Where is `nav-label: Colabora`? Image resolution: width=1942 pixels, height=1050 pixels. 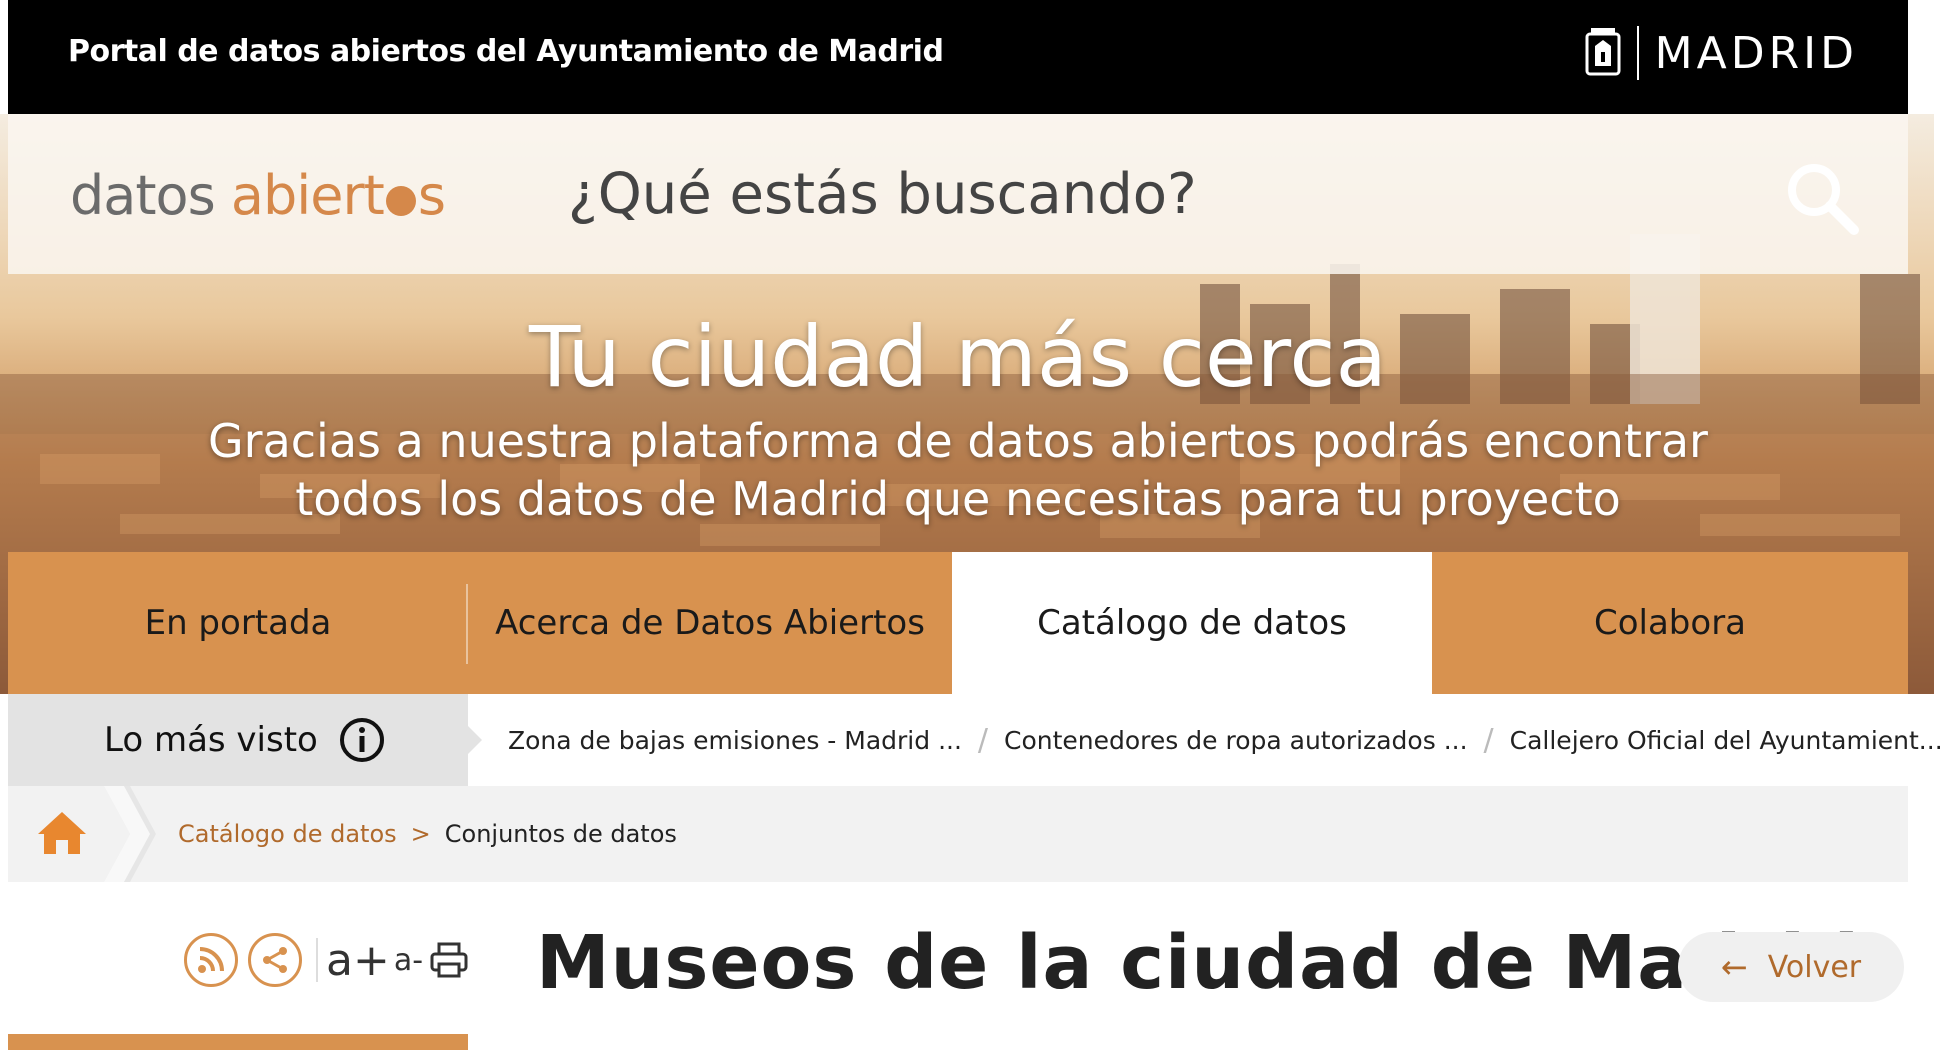 nav-label: Colabora is located at coordinates (1670, 623).